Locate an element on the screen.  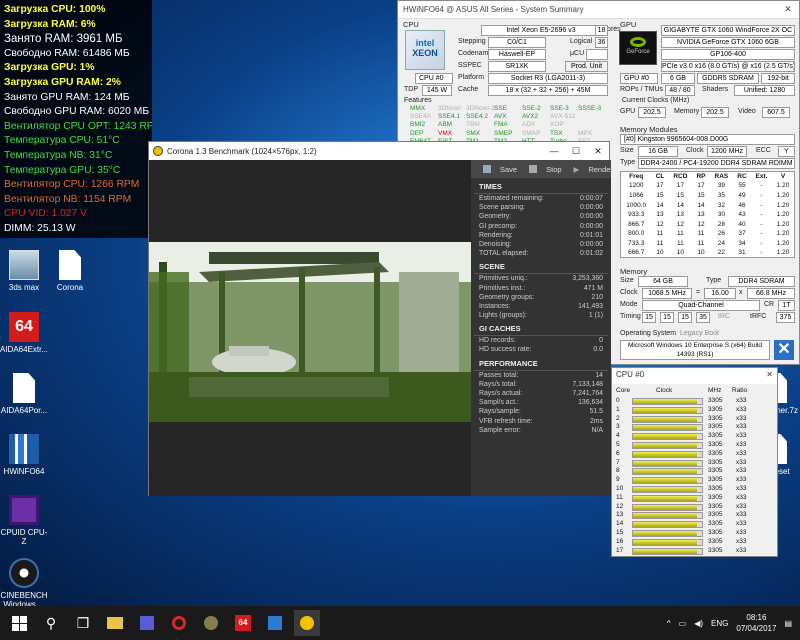
table-row: 800.0 11 11 11 26 37 - 1.20 is located at coordinates (708, 234).